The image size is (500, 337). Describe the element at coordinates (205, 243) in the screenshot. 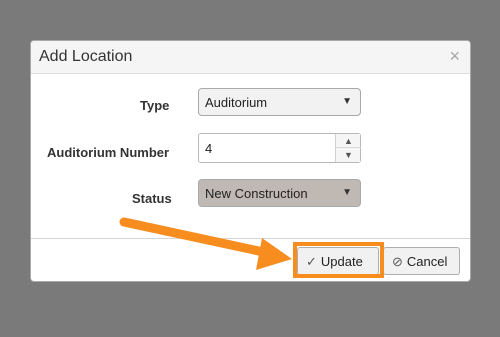

I see `annotation-arrow` at that location.